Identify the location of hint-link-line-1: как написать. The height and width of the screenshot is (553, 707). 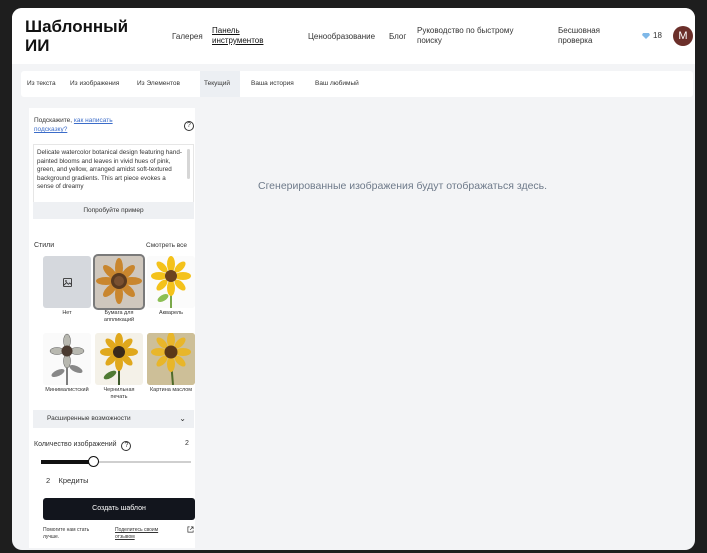
(93, 120).